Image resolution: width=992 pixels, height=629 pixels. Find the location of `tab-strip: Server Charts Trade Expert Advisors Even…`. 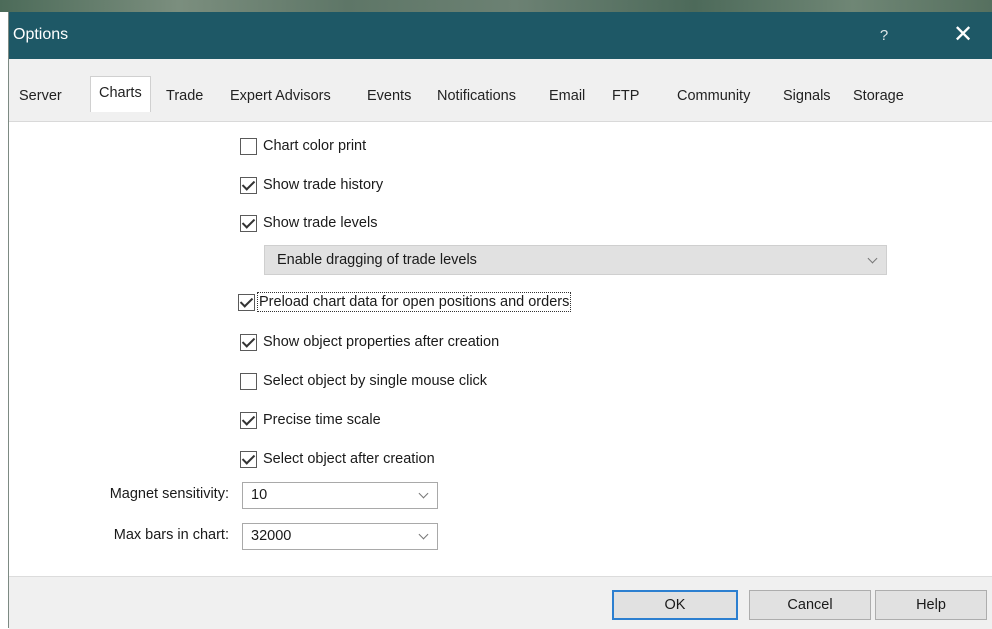

tab-strip: Server Charts Trade Expert Advisors Even… is located at coordinates (500, 90).